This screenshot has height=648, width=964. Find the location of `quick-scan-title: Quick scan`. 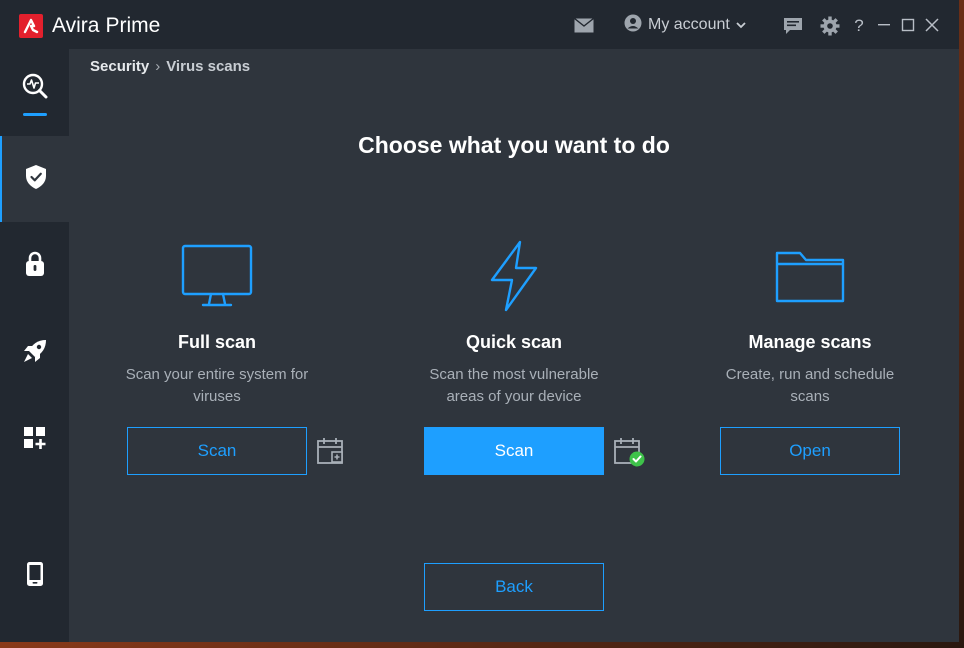

quick-scan-title: Quick scan is located at coordinates (514, 342).